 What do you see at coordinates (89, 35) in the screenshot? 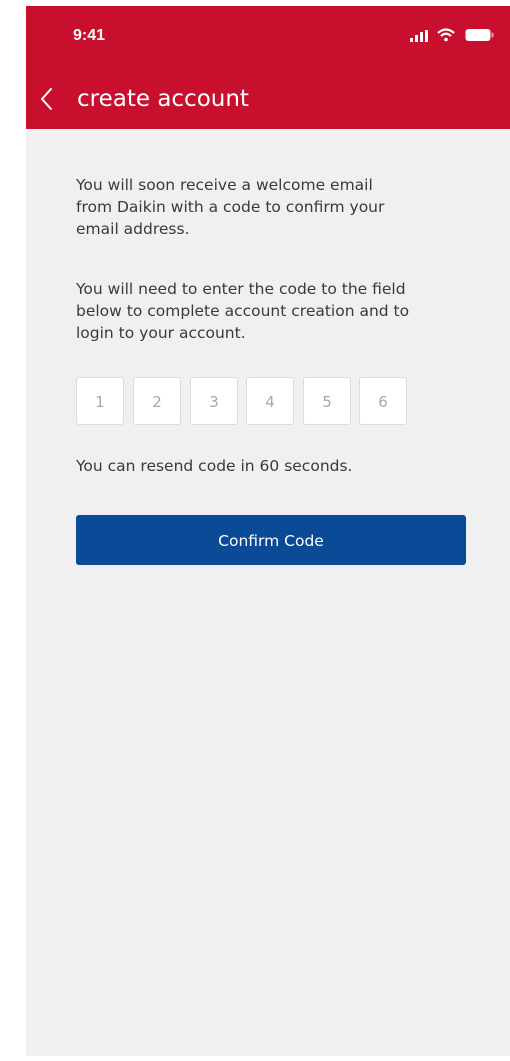
I see `status-time: 9:41` at bounding box center [89, 35].